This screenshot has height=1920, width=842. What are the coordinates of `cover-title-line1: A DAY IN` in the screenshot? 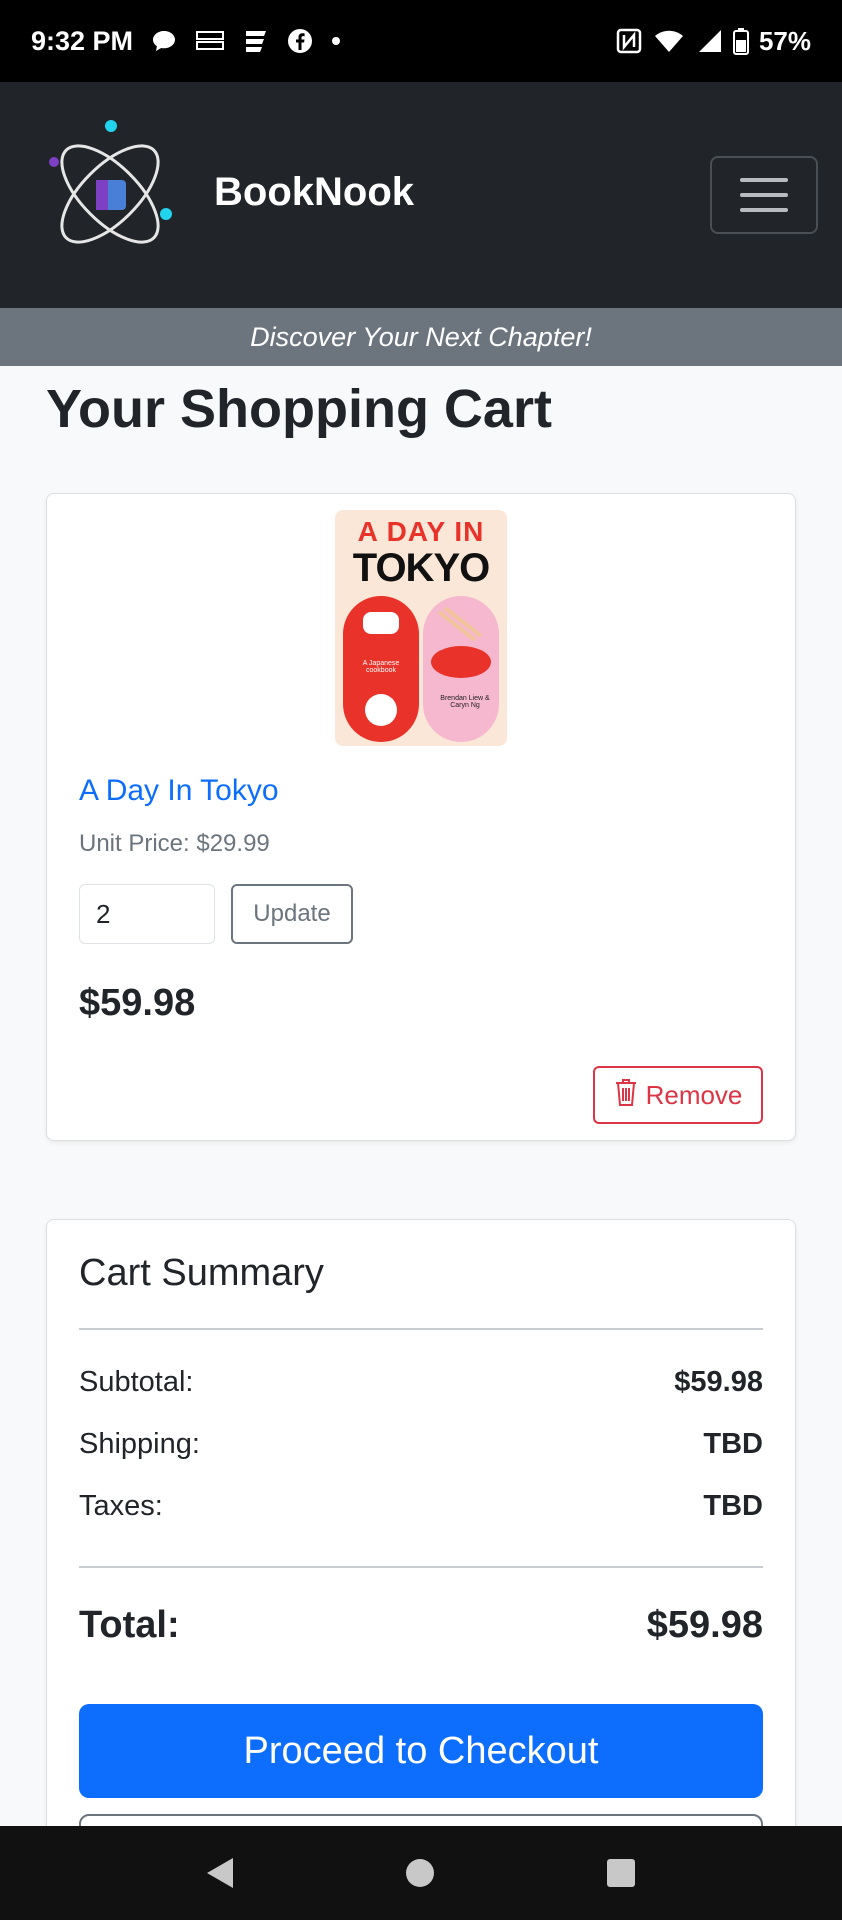 It's located at (421, 531).